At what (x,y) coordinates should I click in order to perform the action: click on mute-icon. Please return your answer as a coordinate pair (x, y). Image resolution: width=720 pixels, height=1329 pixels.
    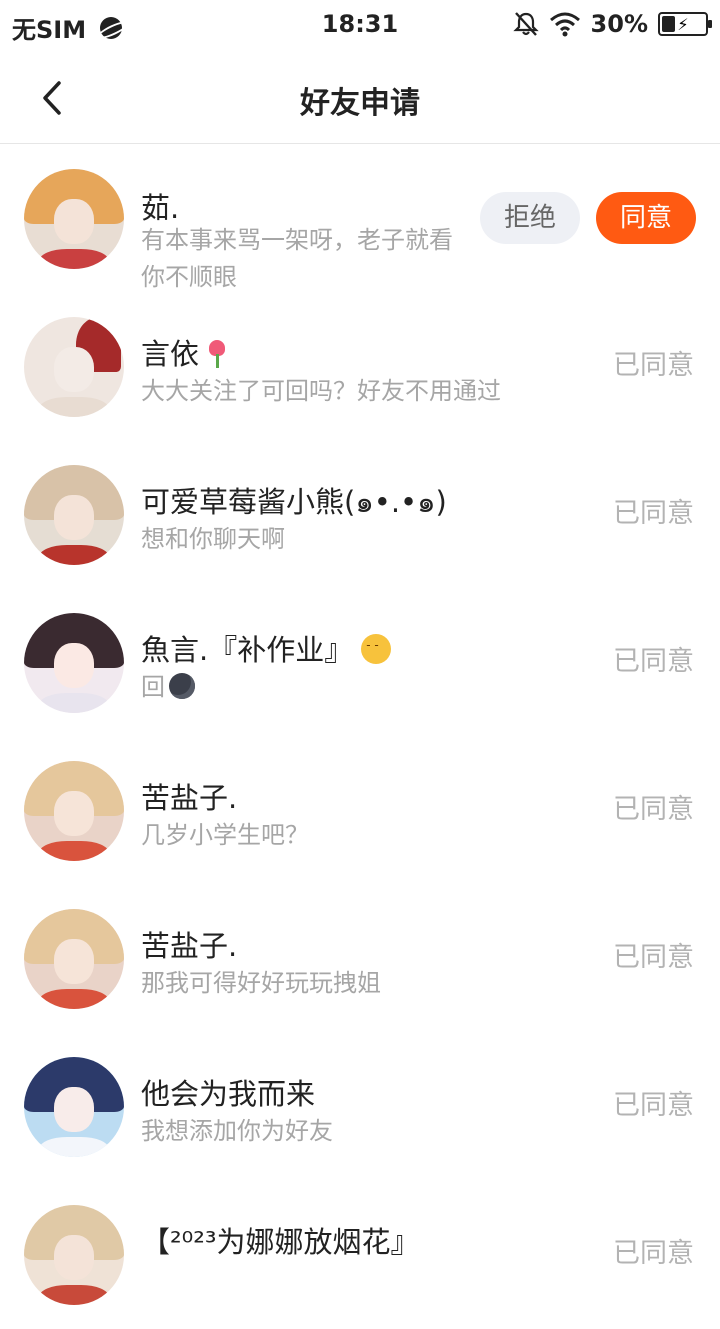
    Looking at the image, I should click on (525, 24).